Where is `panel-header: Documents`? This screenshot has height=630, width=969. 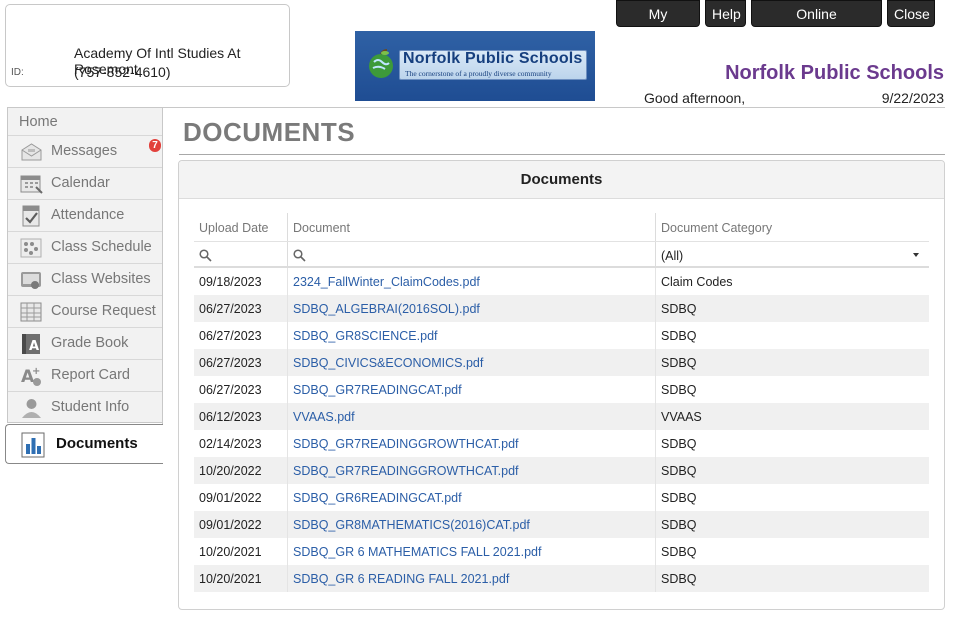
panel-header: Documents is located at coordinates (561, 180).